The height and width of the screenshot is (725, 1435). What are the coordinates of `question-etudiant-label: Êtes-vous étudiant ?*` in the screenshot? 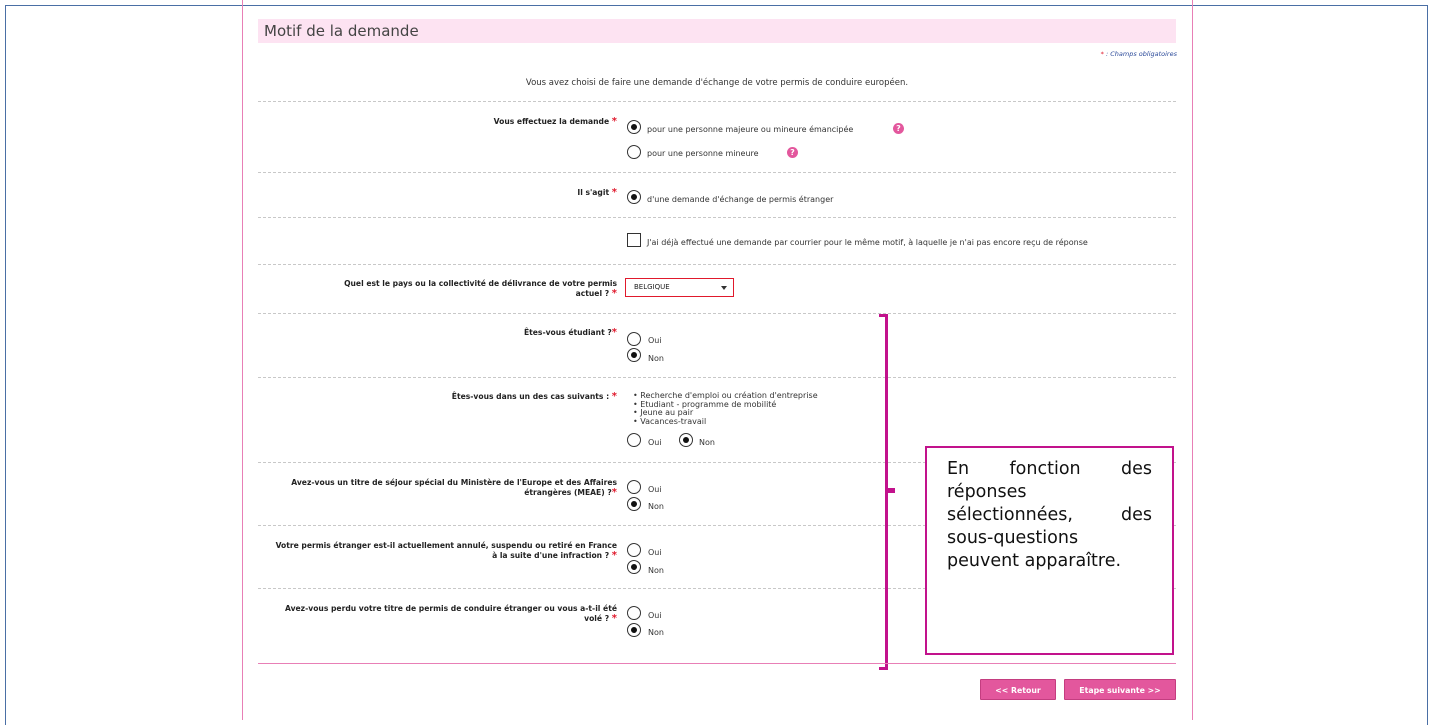 It's located at (437, 333).